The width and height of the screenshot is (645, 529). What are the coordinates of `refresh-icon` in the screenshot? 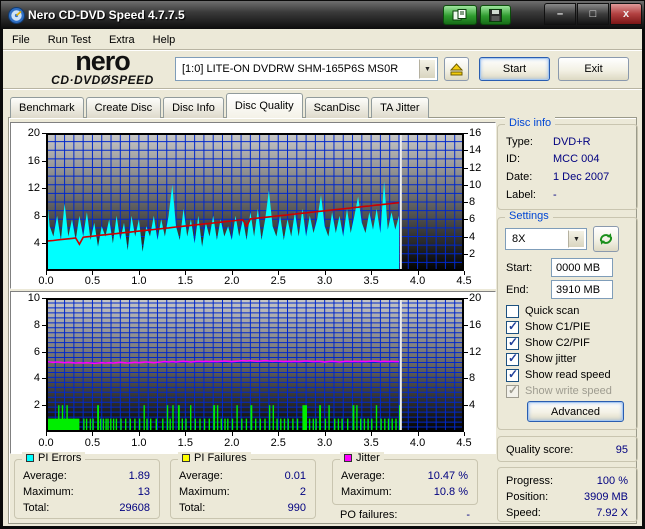 It's located at (606, 239).